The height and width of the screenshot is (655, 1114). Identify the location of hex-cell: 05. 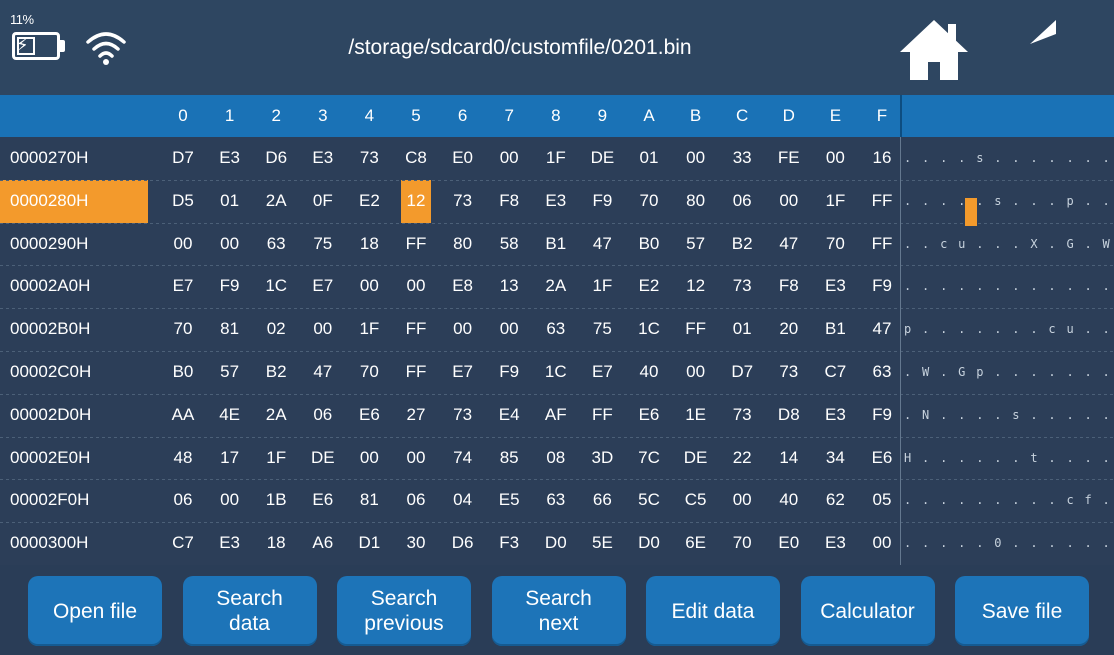
(882, 500).